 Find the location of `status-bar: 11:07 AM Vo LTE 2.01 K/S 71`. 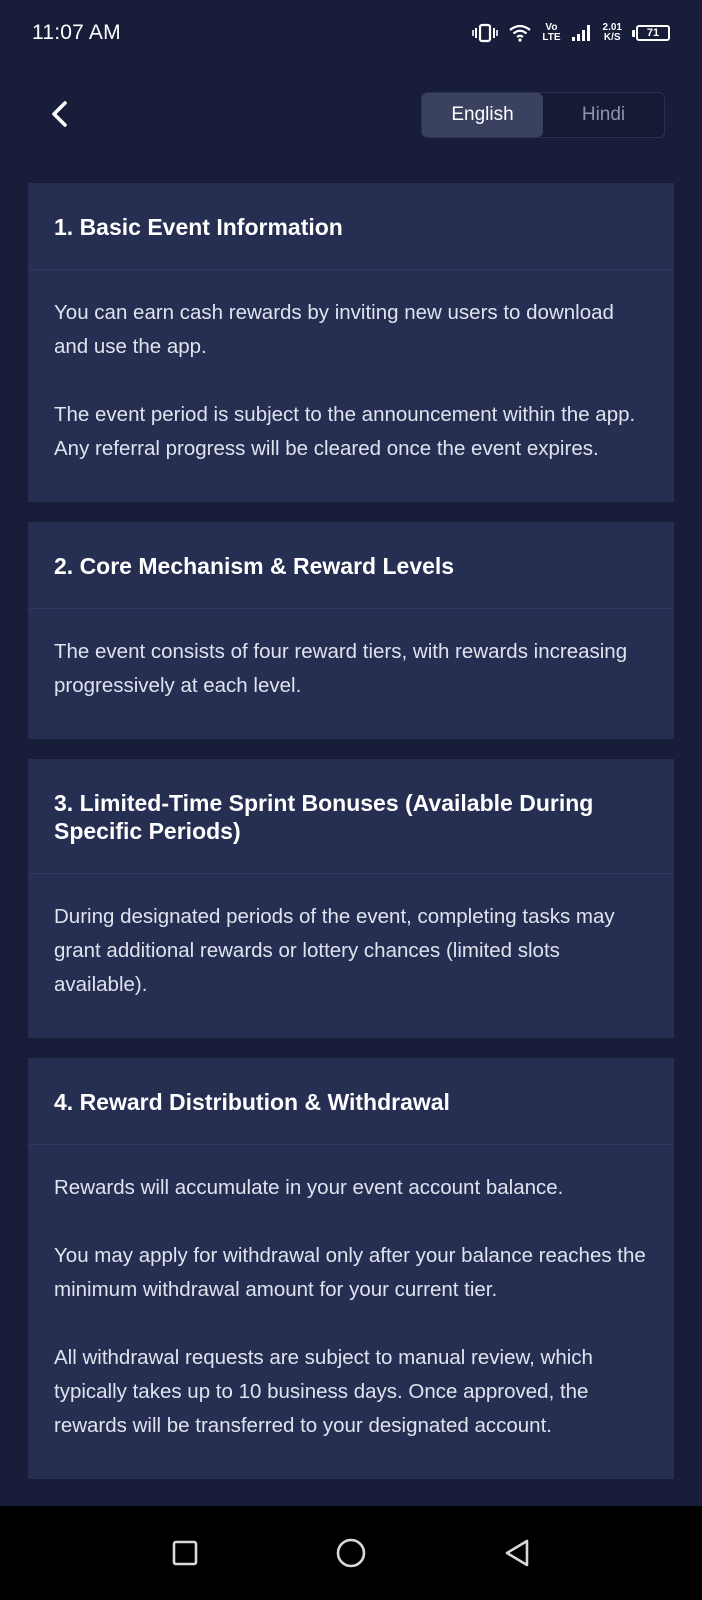

status-bar: 11:07 AM Vo LTE 2.01 K/S 71 is located at coordinates (351, 33).